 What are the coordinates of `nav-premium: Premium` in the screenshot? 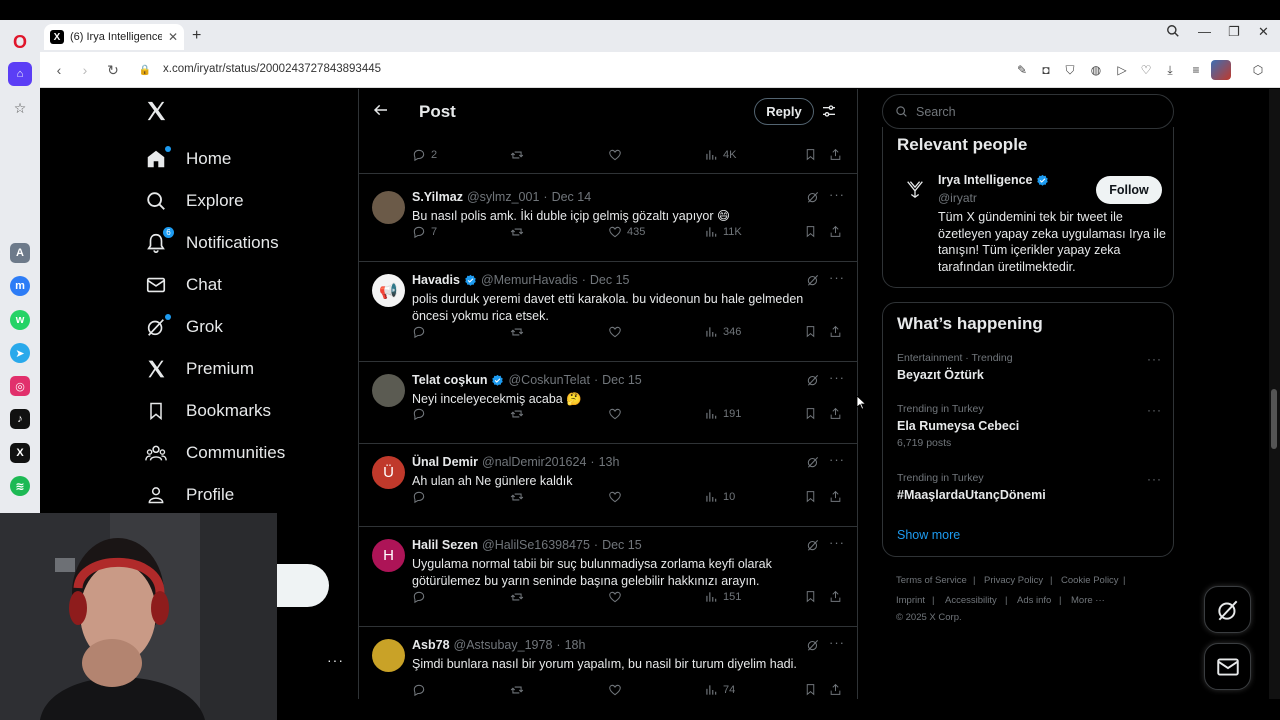 It's located at (199, 369).